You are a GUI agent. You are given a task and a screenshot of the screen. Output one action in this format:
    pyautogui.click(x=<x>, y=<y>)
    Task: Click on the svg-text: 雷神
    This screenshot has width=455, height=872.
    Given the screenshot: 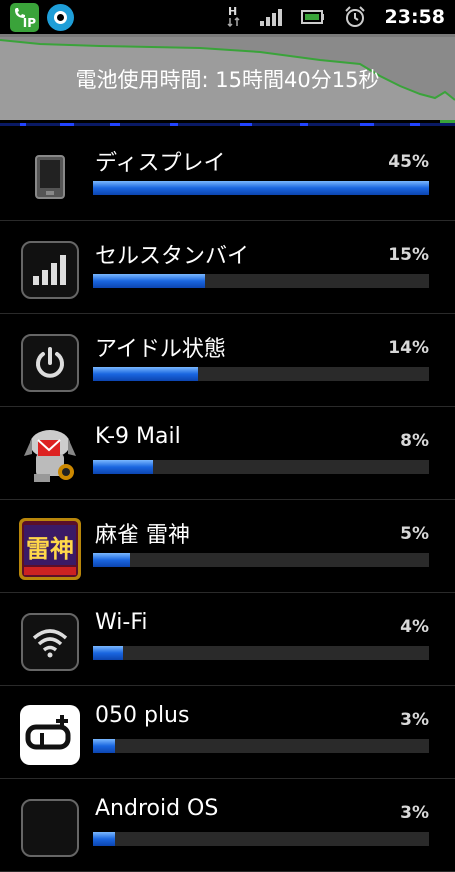 What is the action you would take?
    pyautogui.click(x=50, y=548)
    